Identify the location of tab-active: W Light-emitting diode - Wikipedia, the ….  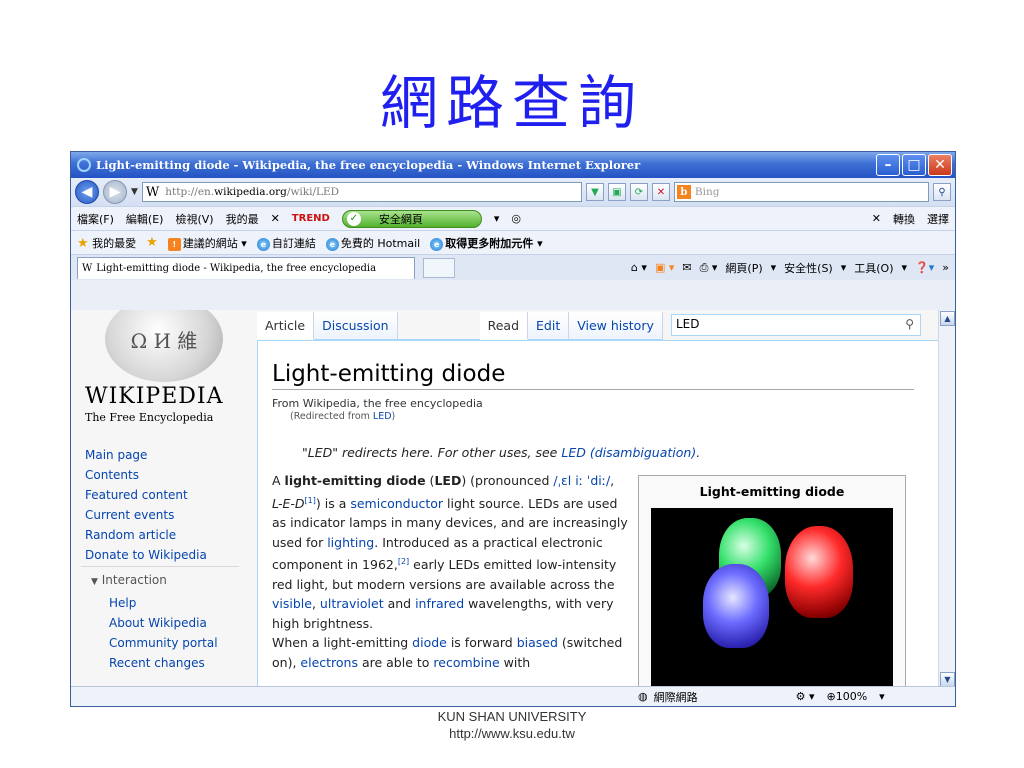
(246, 267).